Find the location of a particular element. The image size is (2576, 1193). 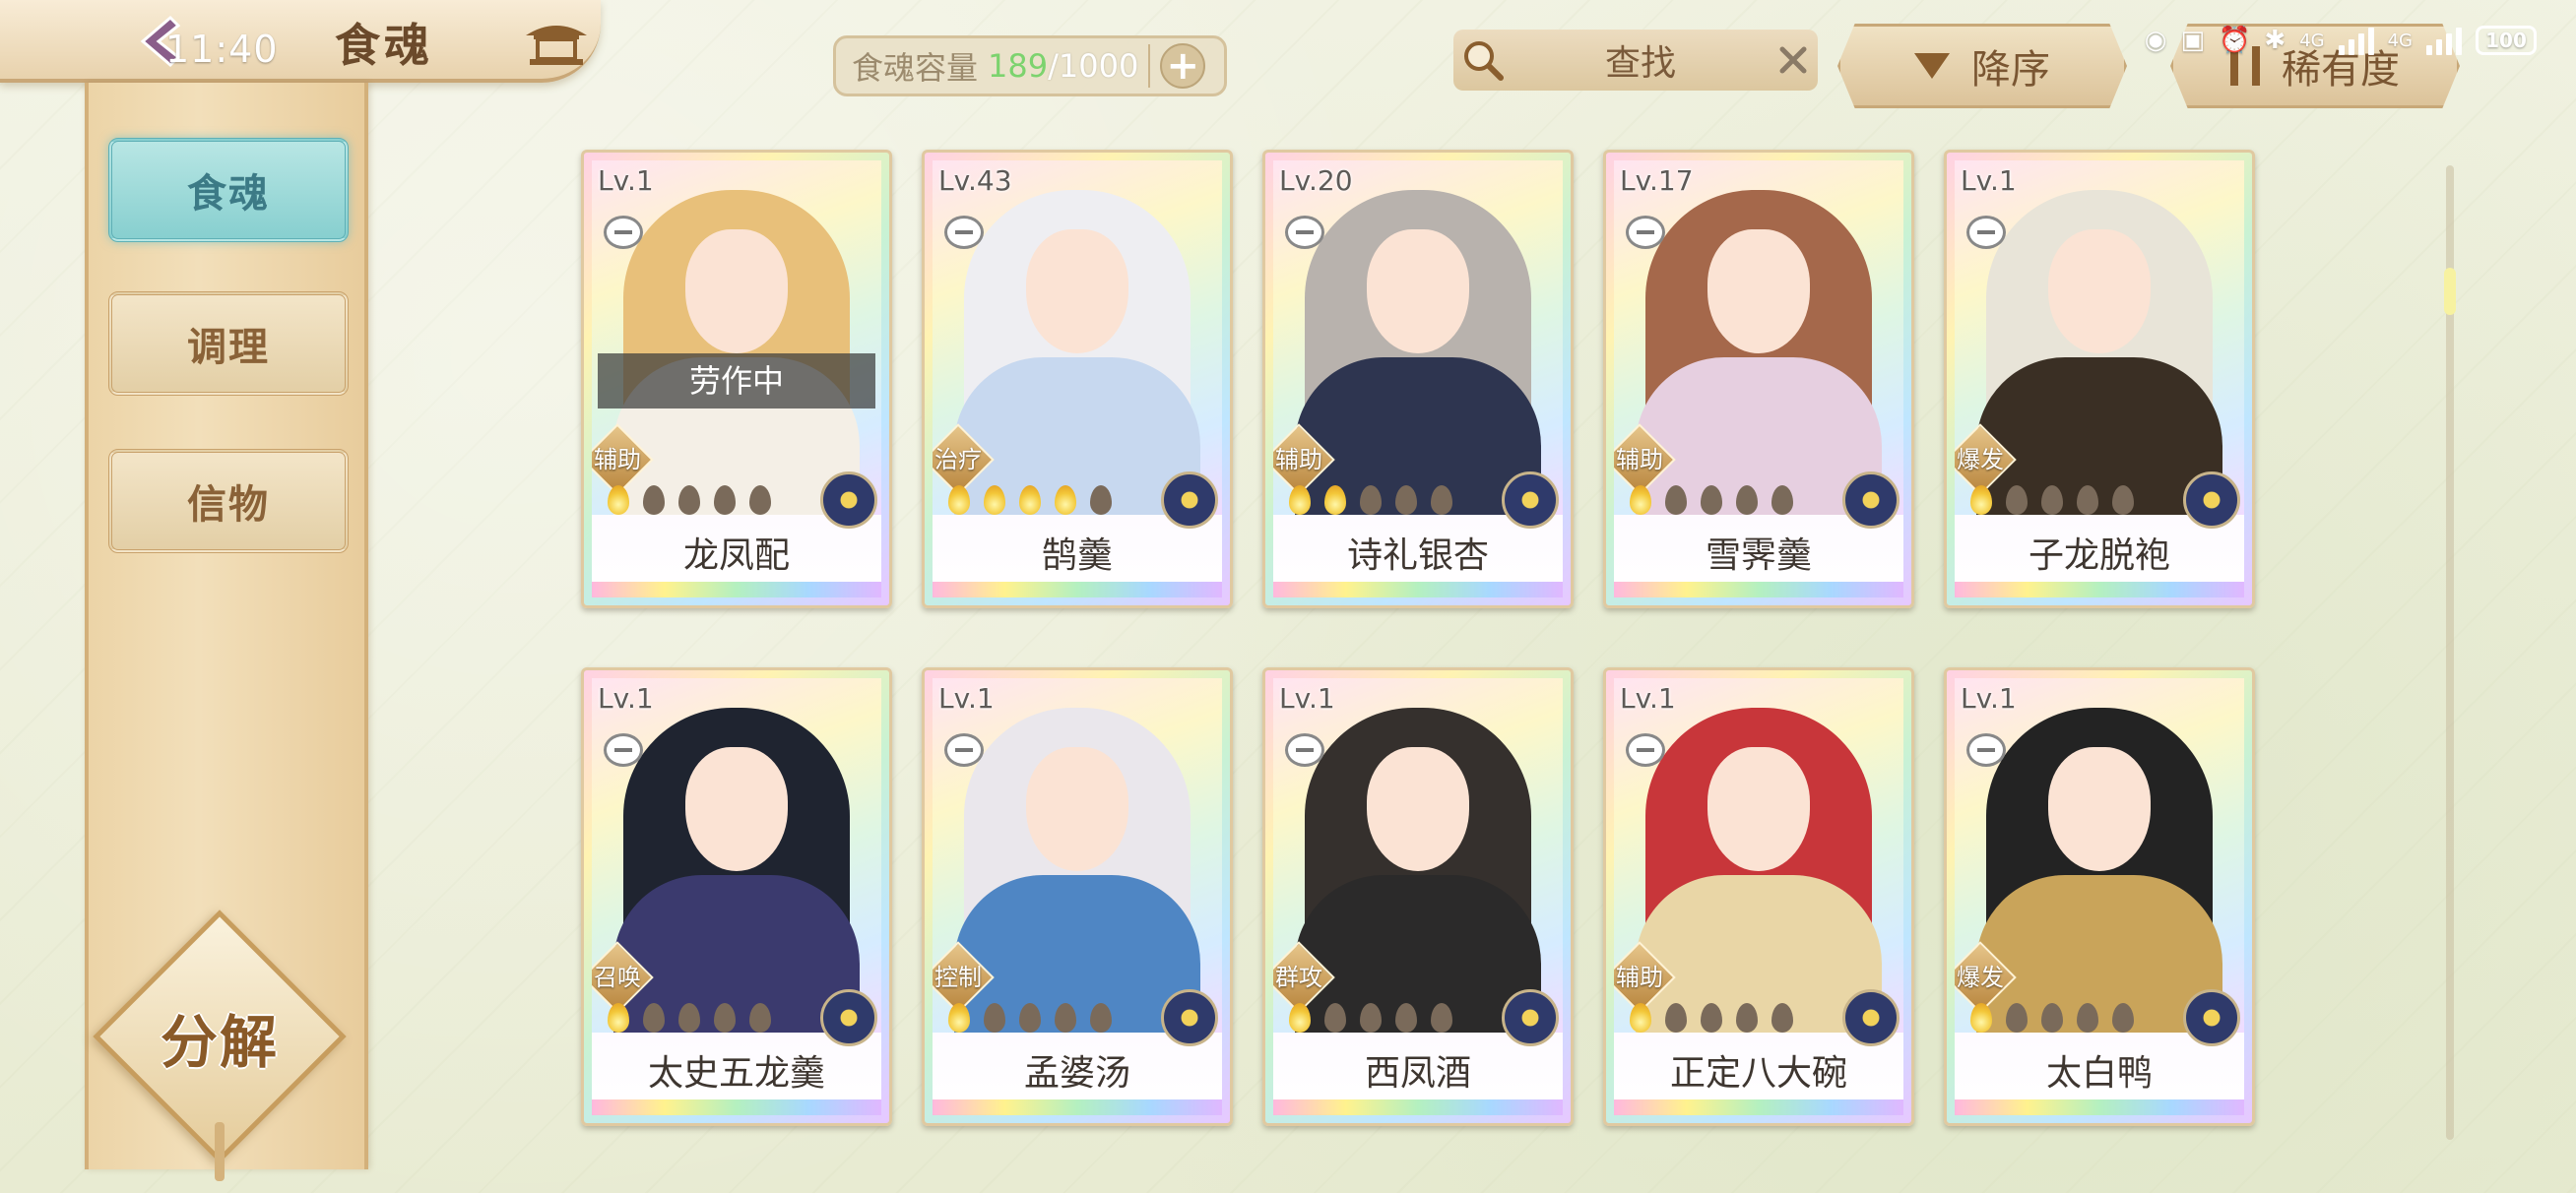

signal-icon is located at coordinates (2356, 40).